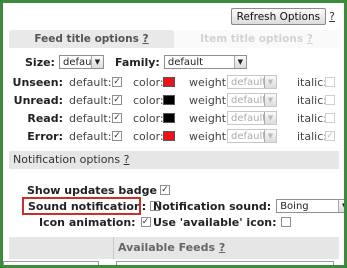  Describe the element at coordinates (67, 159) in the screenshot. I see `notification-options-title: Notification options` at that location.